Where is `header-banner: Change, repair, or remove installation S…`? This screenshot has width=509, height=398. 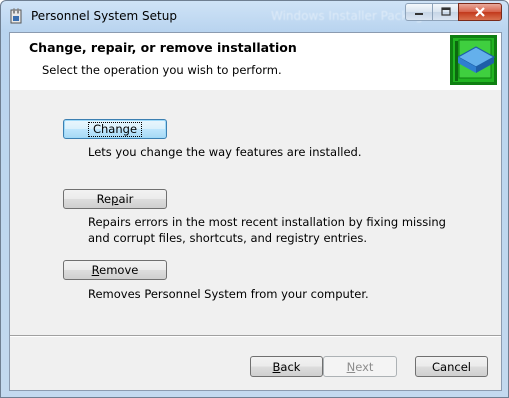 header-banner: Change, repair, or remove installation S… is located at coordinates (255, 61).